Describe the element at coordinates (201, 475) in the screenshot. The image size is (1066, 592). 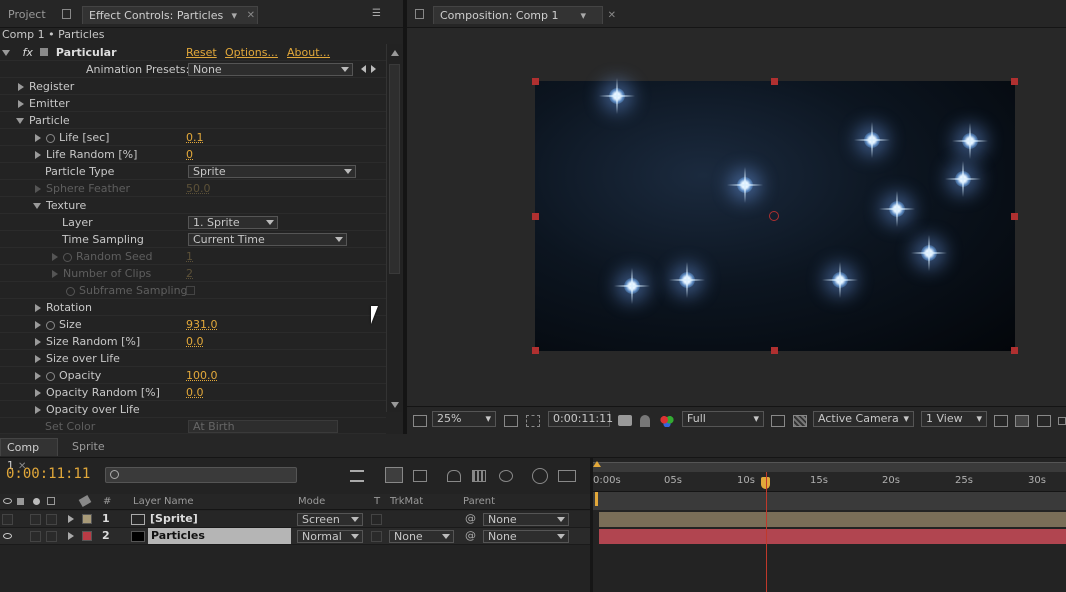
I see `layer-search-input` at that location.